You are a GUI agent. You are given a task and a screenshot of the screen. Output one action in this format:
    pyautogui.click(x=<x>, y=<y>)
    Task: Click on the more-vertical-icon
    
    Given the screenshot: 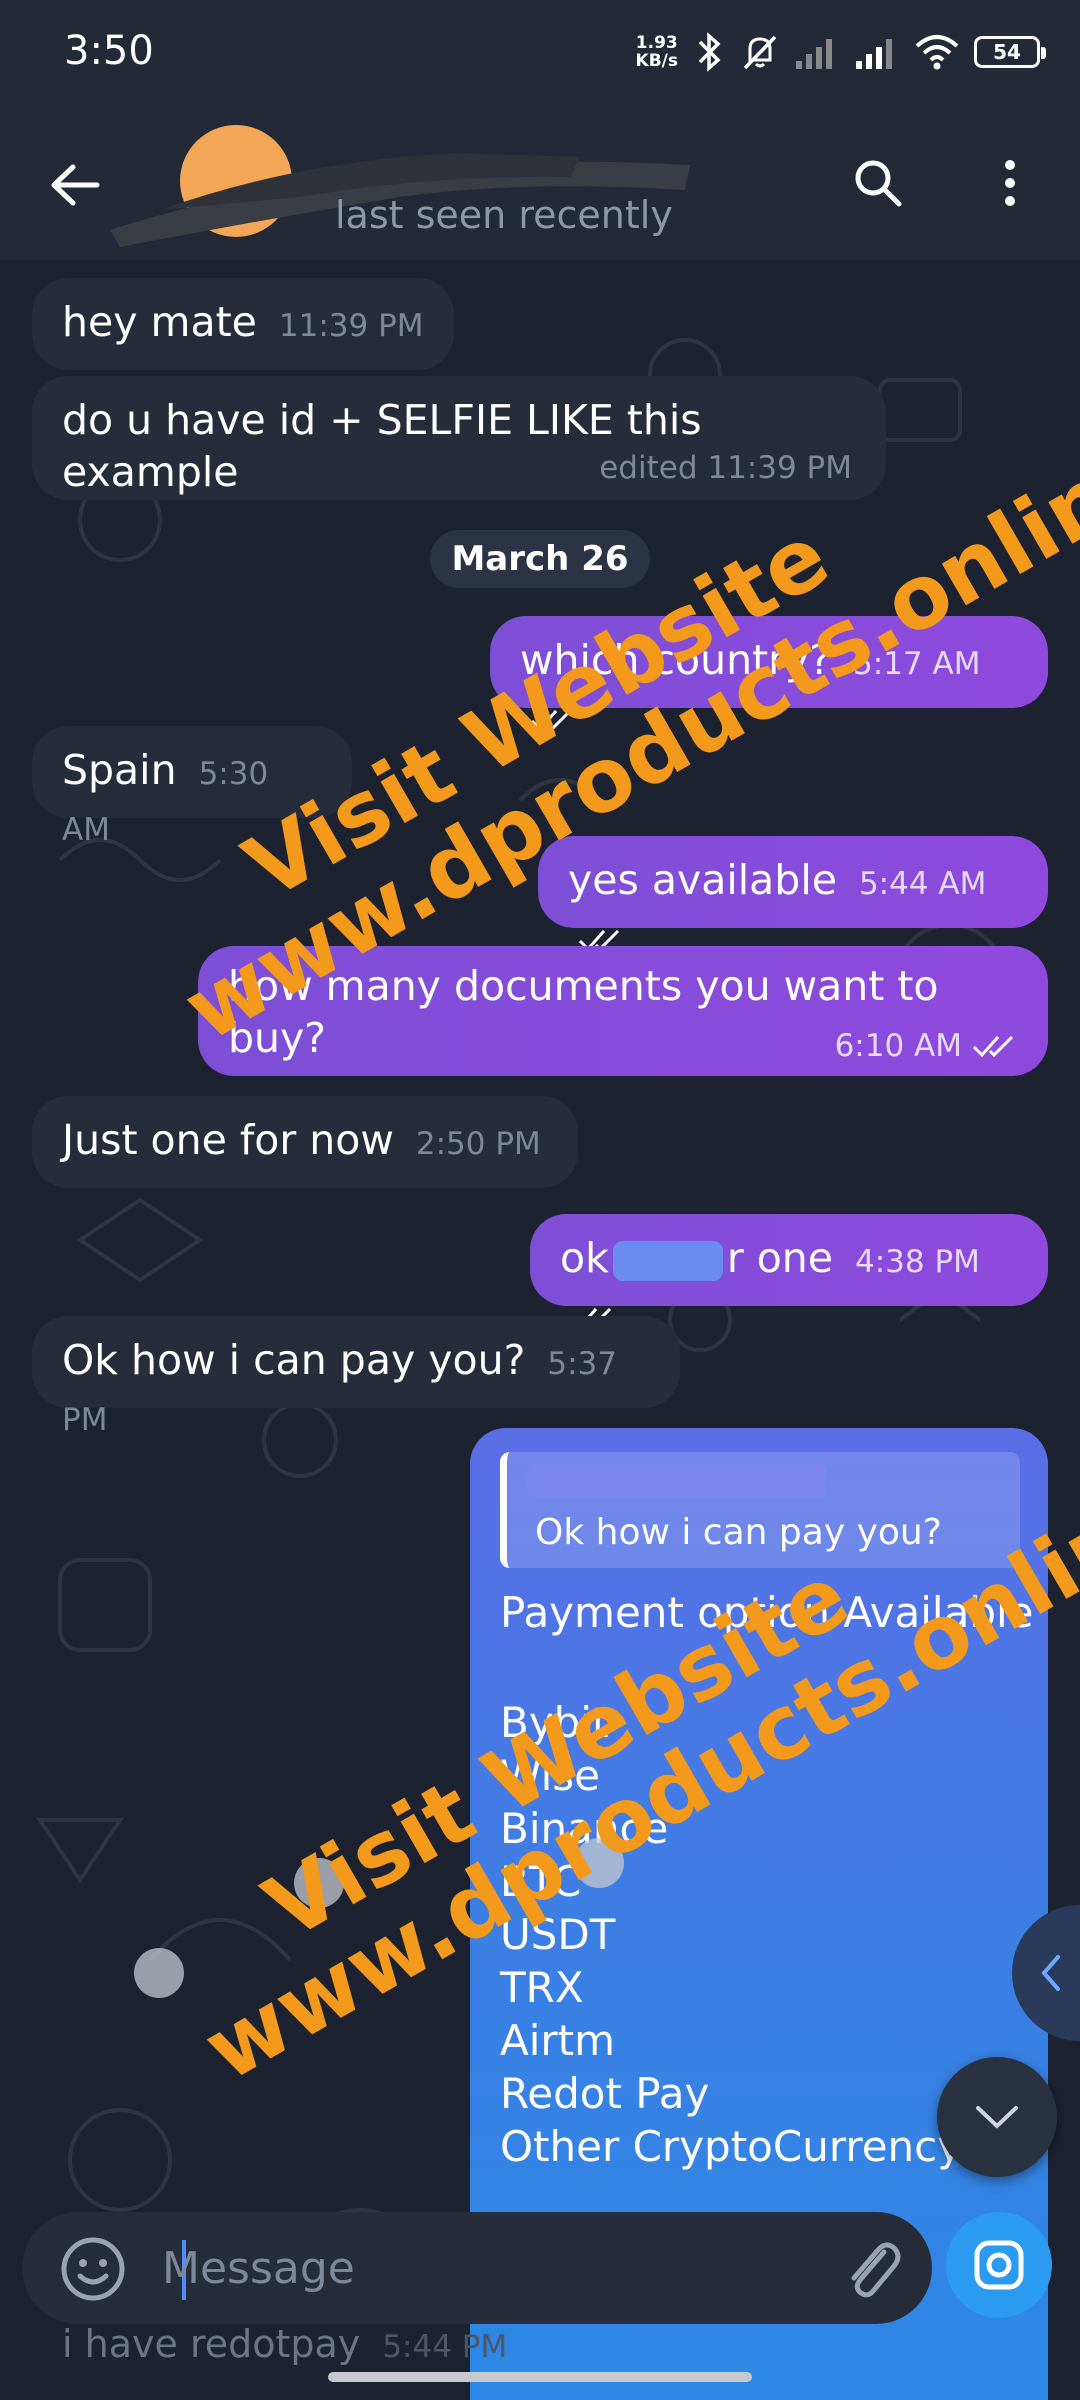 What is the action you would take?
    pyautogui.click(x=1010, y=183)
    